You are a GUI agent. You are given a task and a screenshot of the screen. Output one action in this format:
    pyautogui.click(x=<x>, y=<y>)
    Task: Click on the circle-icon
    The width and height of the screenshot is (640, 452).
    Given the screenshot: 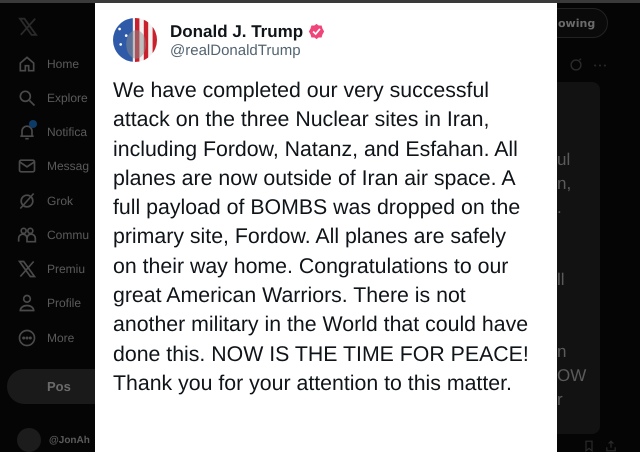 What is the action you would take?
    pyautogui.click(x=576, y=65)
    